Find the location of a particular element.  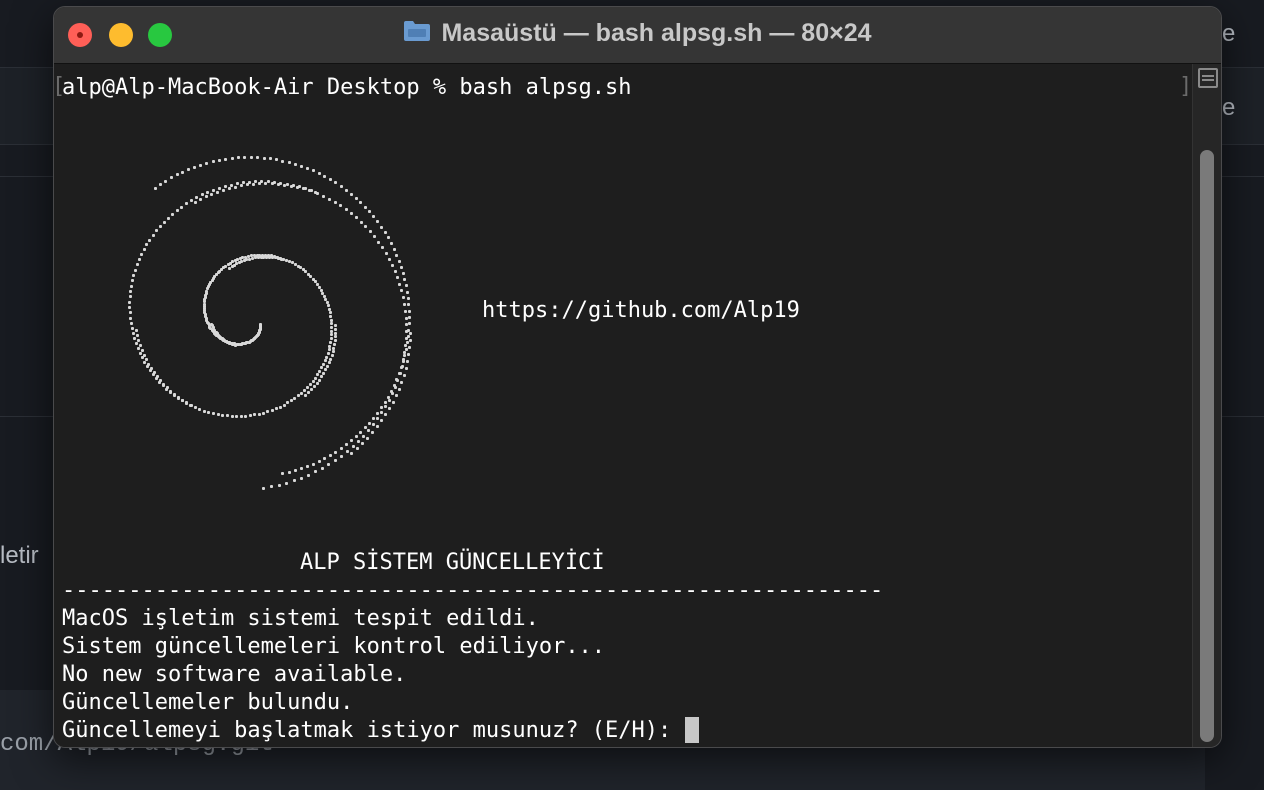

window-title: Masaüstü — bash alpsg.sh — 80×24 is located at coordinates (656, 33).